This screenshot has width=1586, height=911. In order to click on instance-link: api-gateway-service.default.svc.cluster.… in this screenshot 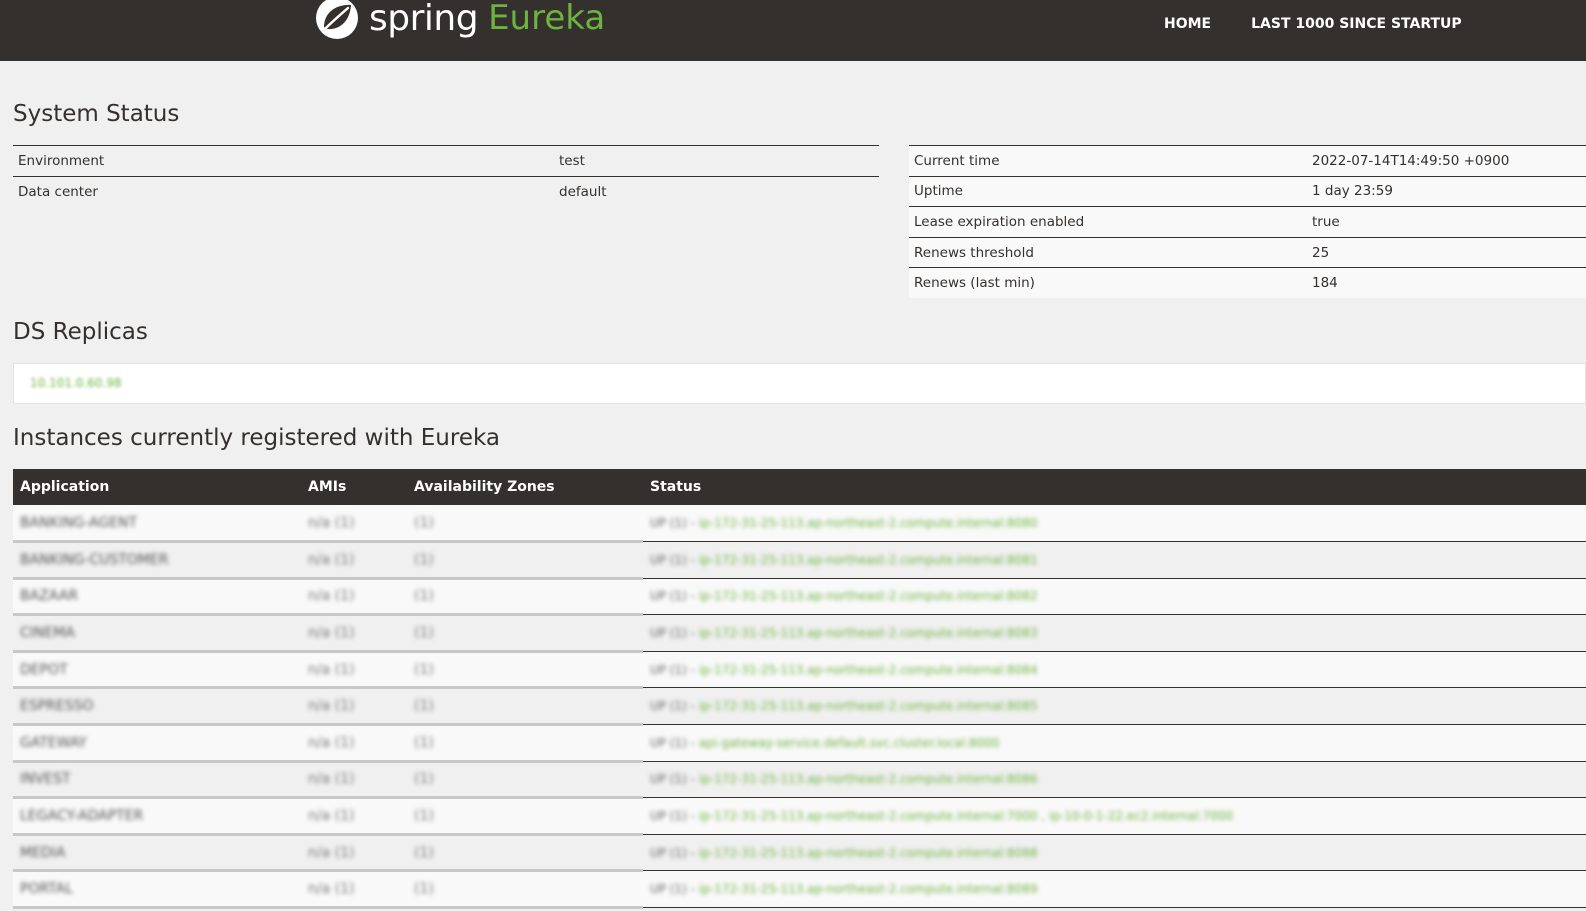, I will do `click(849, 743)`.